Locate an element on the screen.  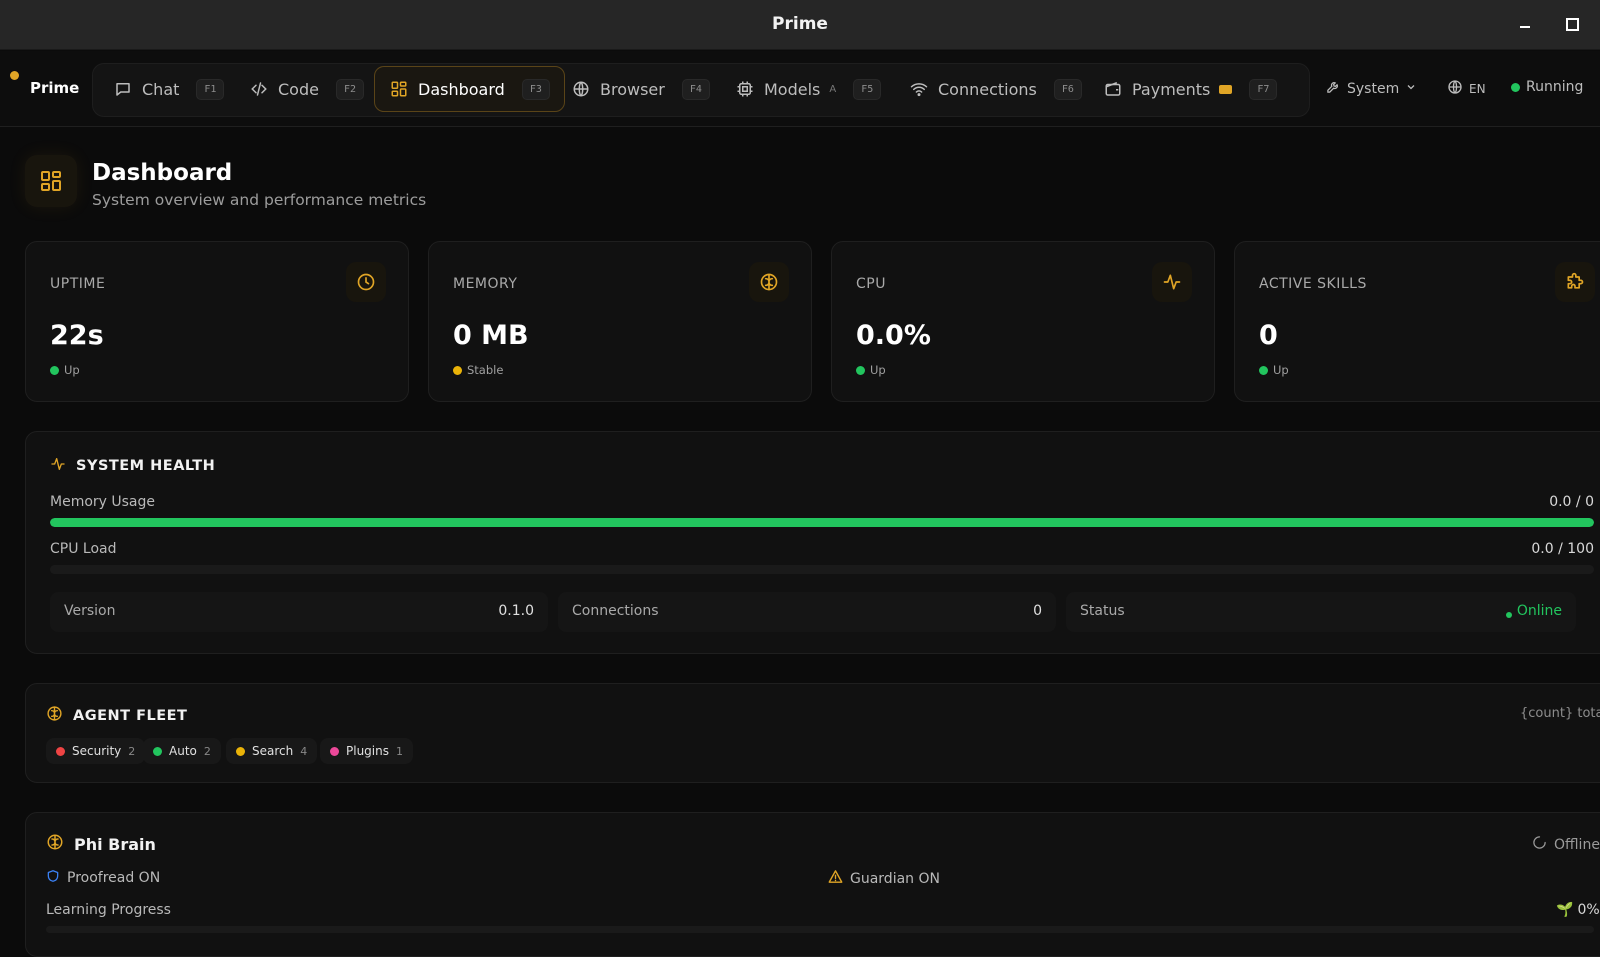
fleet-chip-security: Security 2 is located at coordinates (96, 751).